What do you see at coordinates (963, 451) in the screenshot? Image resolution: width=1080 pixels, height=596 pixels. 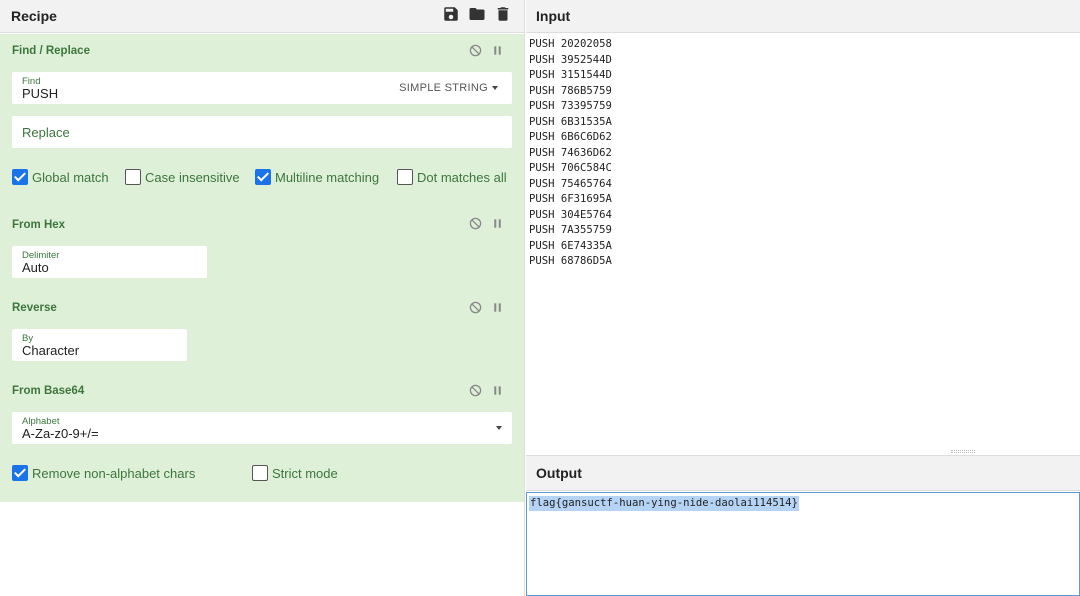 I see `resize-handle` at bounding box center [963, 451].